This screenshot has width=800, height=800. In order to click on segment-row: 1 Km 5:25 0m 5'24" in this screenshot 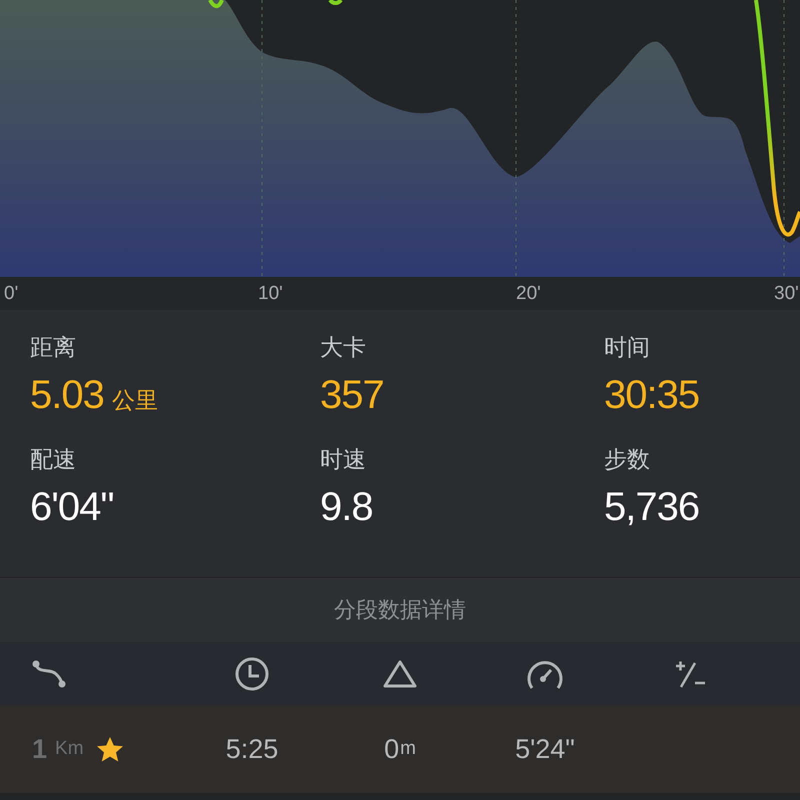, I will do `click(400, 749)`.